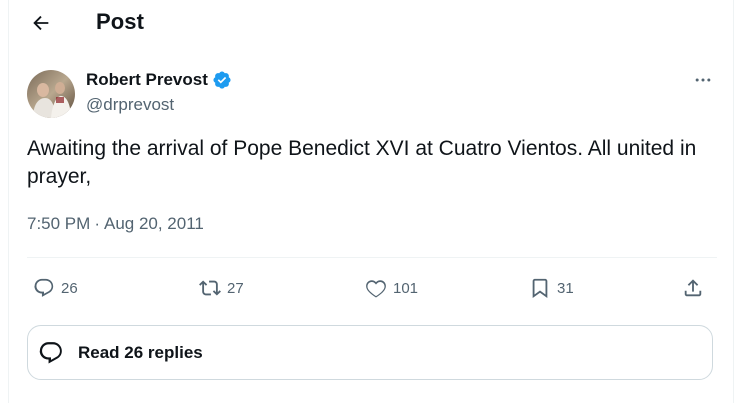  I want to click on avatar, so click(51, 94).